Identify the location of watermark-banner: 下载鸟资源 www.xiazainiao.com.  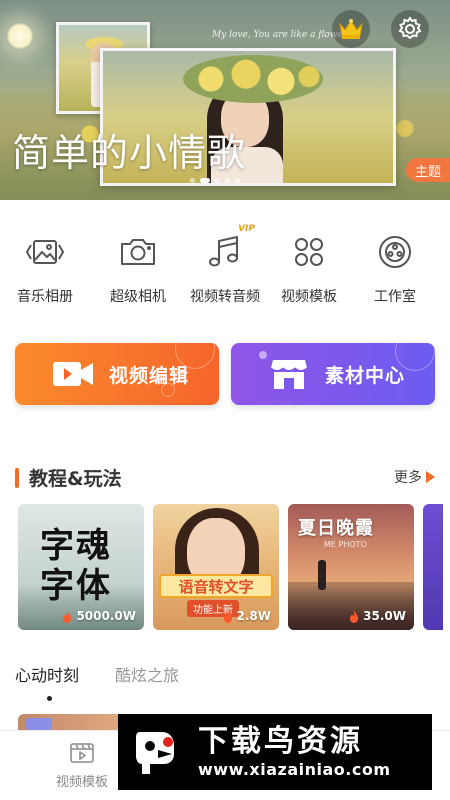
(275, 752).